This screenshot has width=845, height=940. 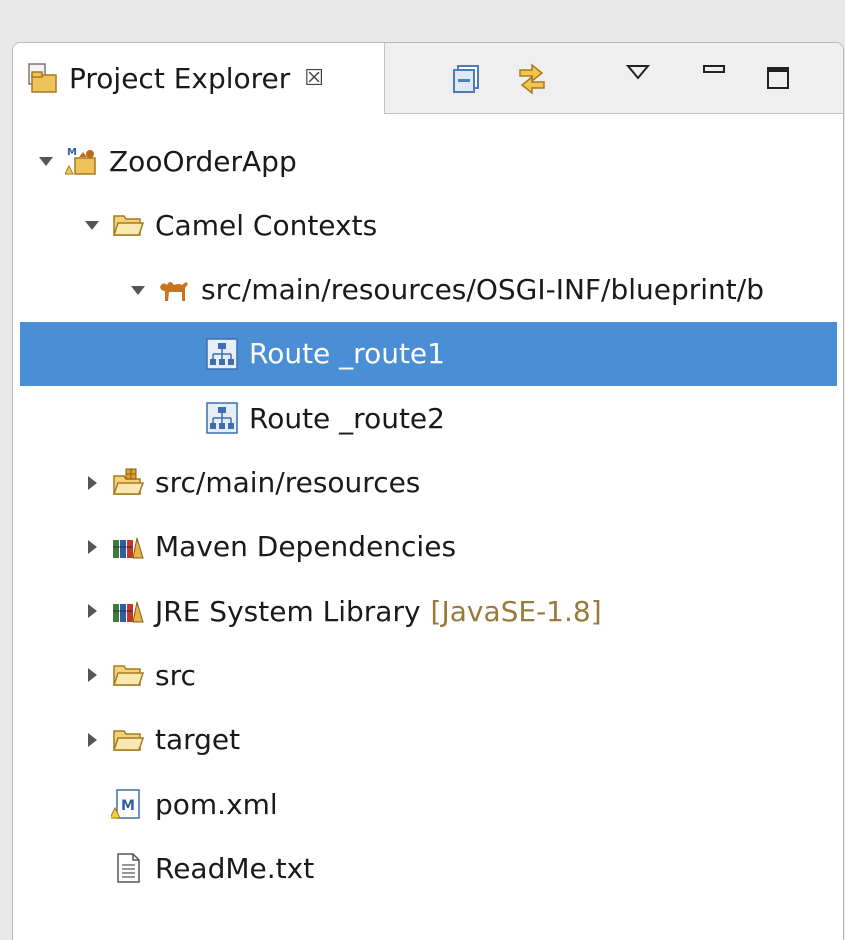 What do you see at coordinates (43, 79) in the screenshot?
I see `project-explorer-icon` at bounding box center [43, 79].